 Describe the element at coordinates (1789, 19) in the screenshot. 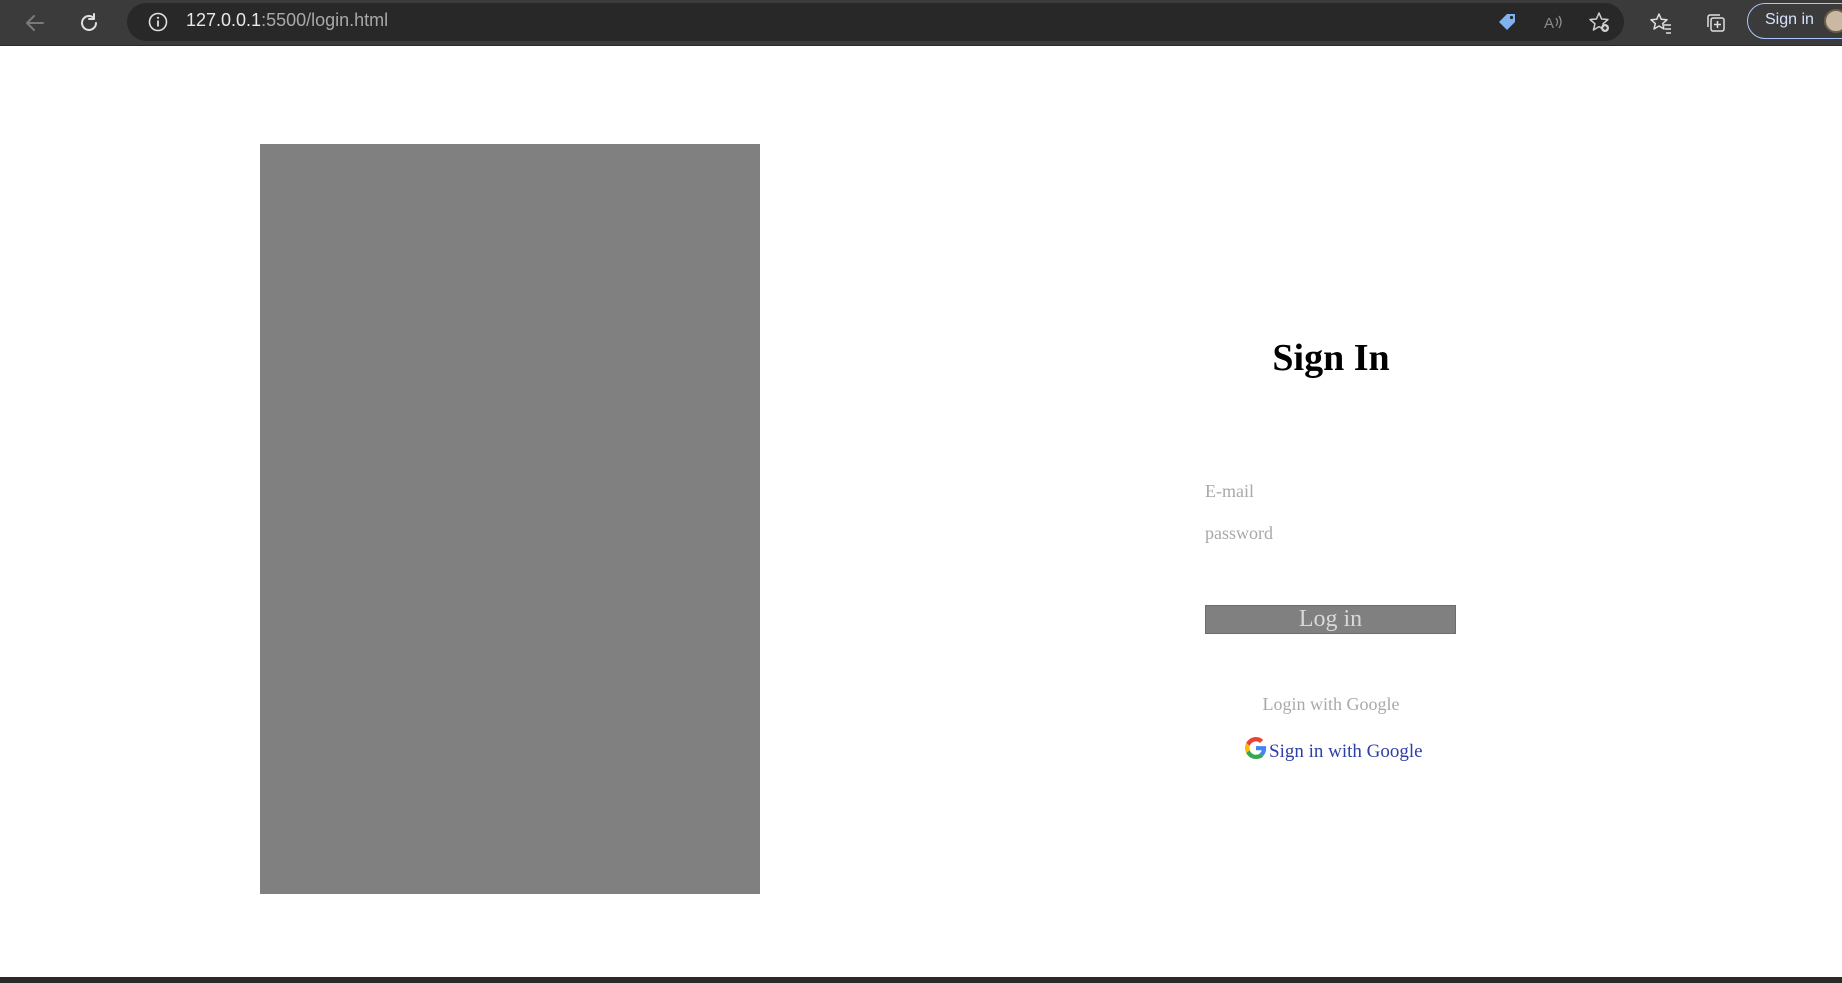

I see `browser-signin-label: Sign in` at that location.